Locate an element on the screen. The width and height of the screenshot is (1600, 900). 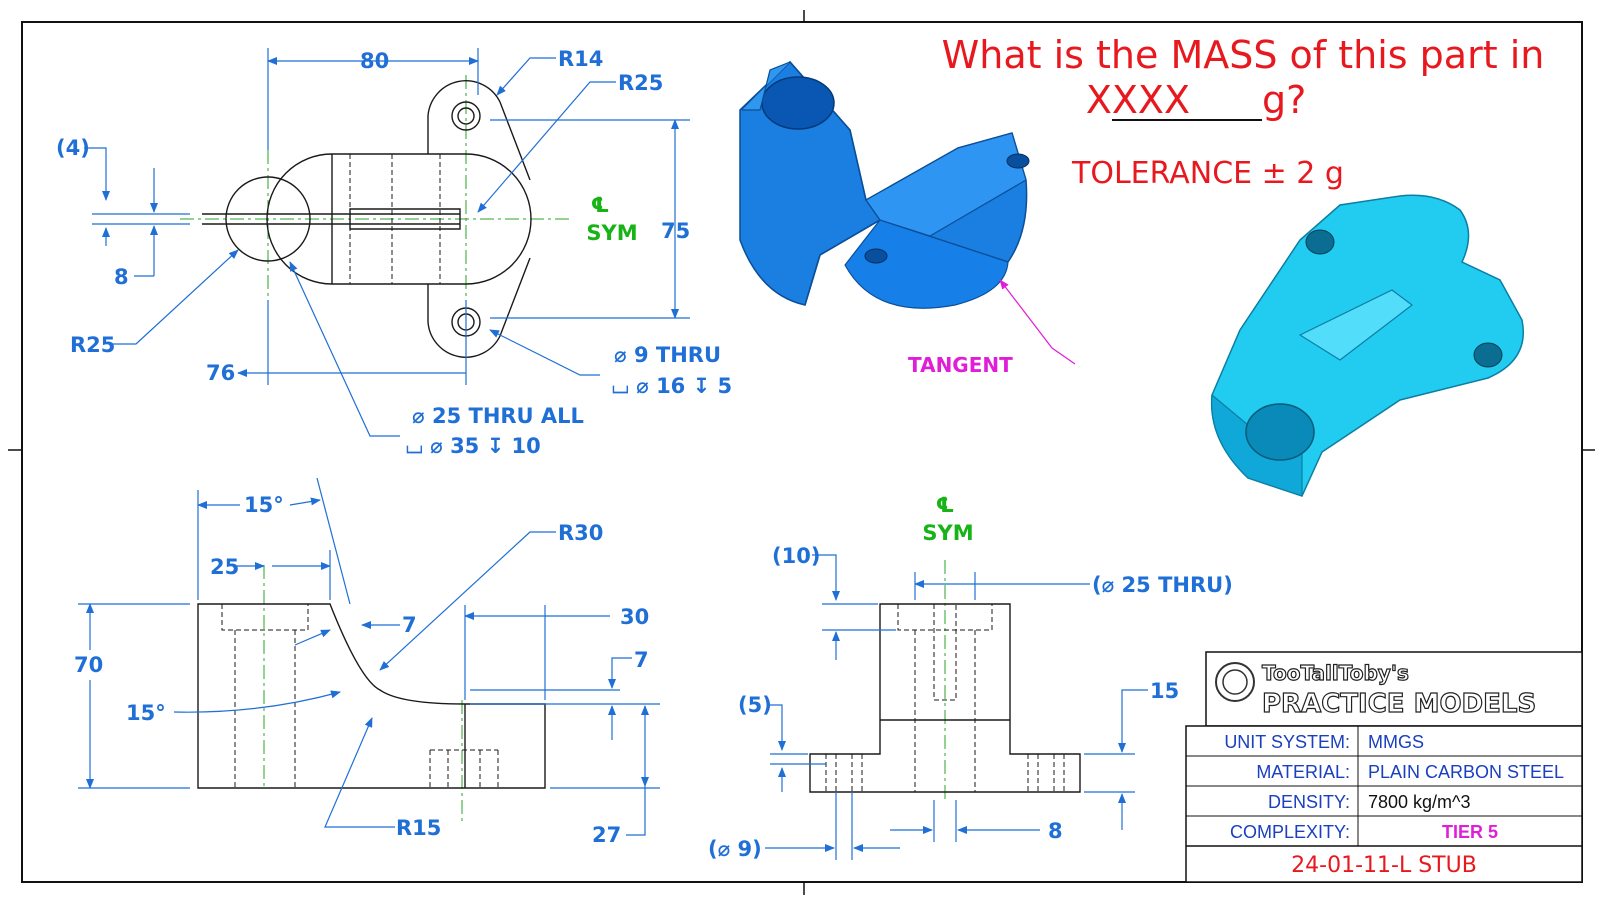
dim-r14-label: R14 is located at coordinates (580, 59).